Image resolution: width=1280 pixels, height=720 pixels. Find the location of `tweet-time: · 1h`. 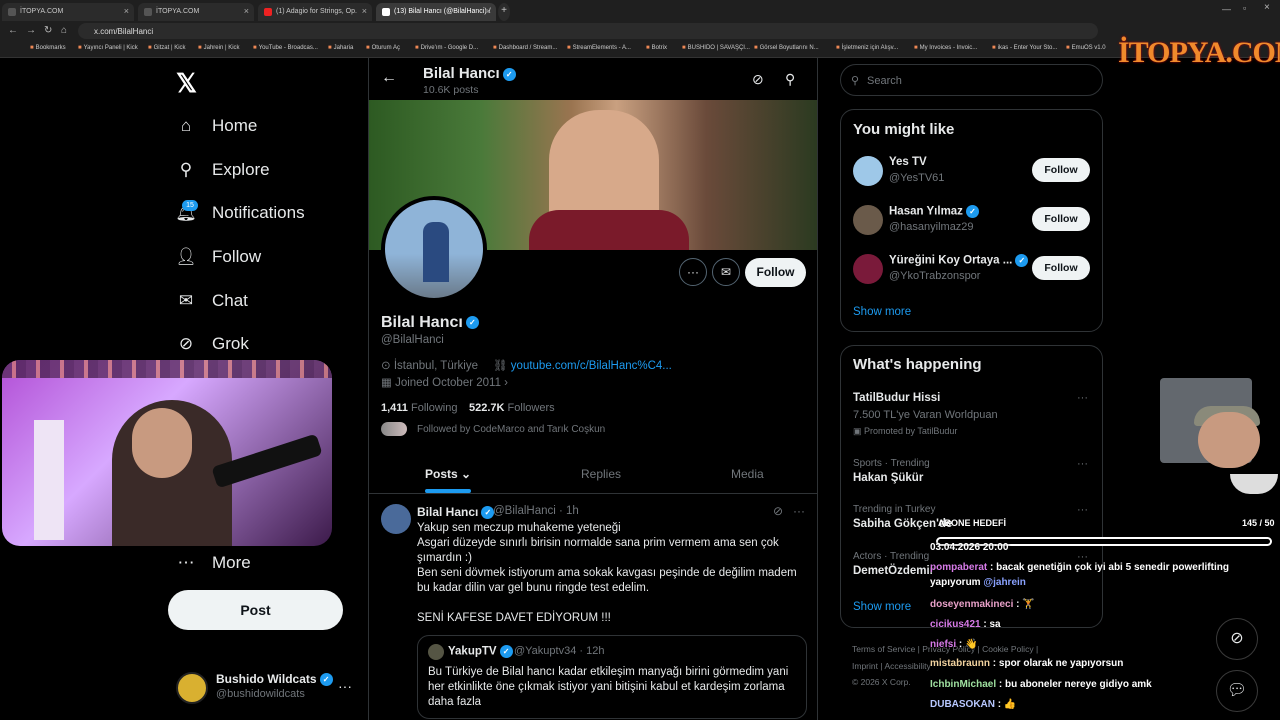

tweet-time: · 1h is located at coordinates (569, 511).